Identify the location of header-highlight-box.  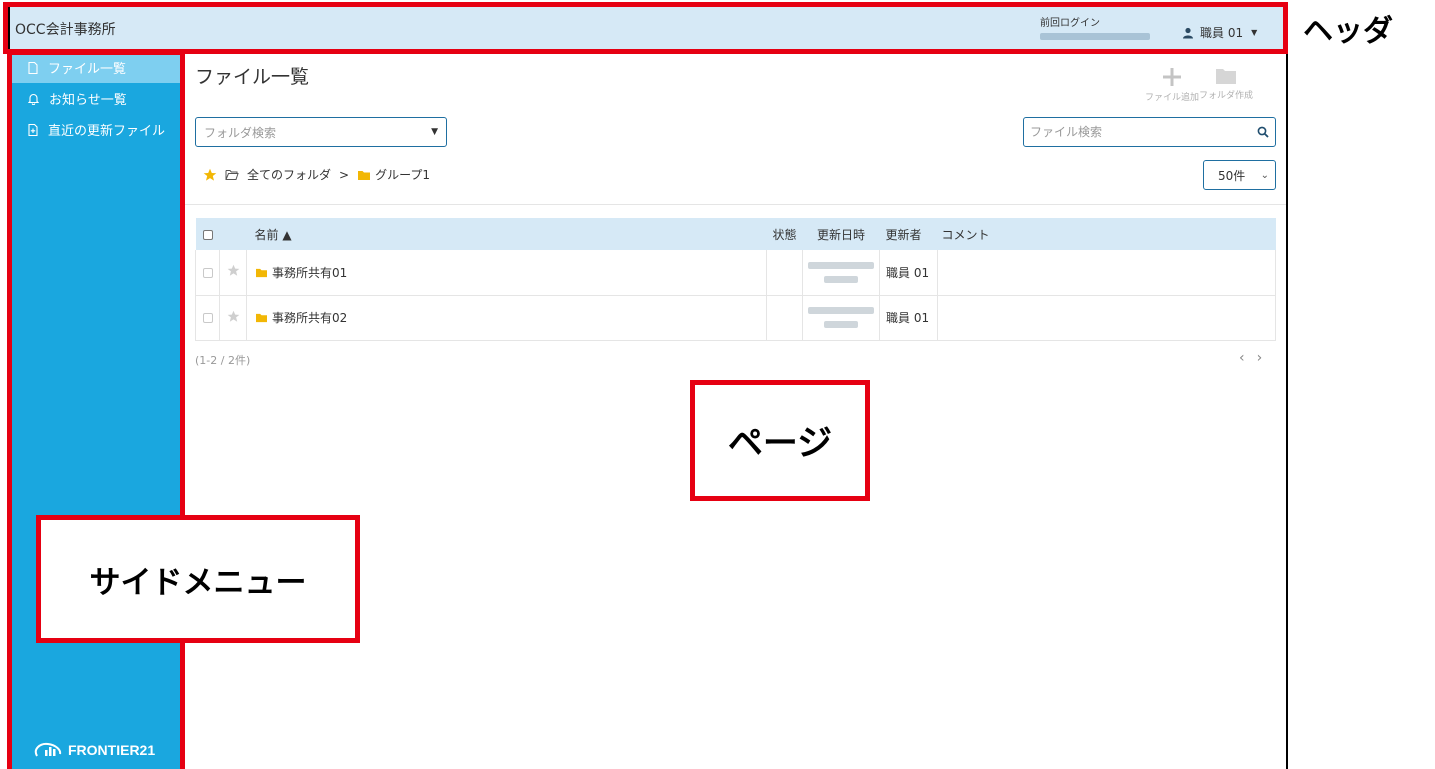
(645, 28).